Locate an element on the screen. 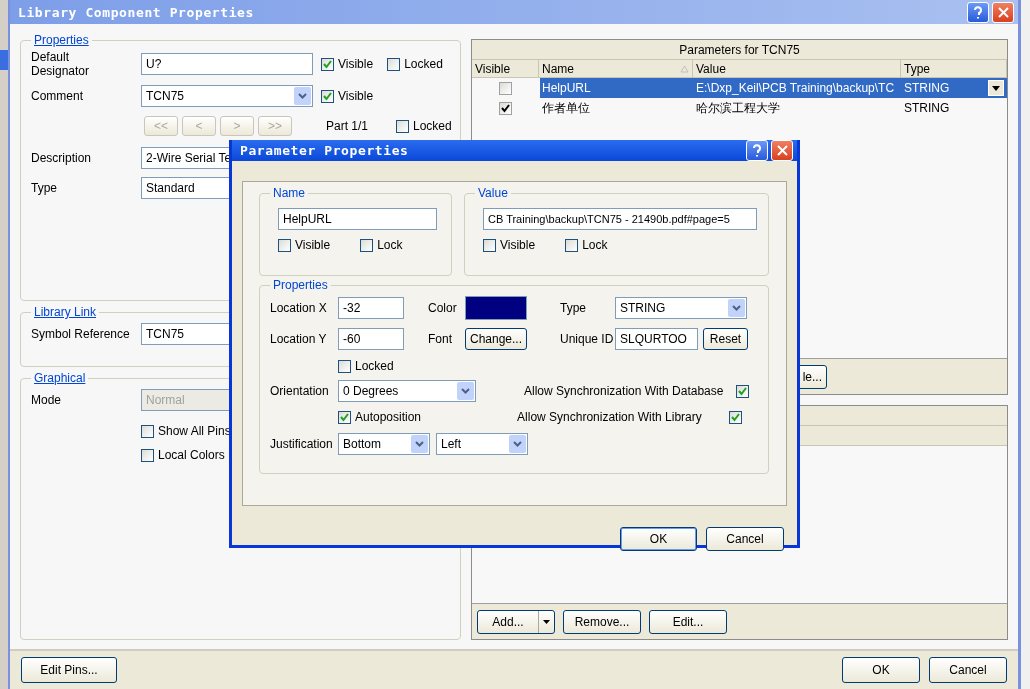 This screenshot has width=1030, height=689. table-row: 作者单位 哈尔滨工程大学 STRING is located at coordinates (739, 108).